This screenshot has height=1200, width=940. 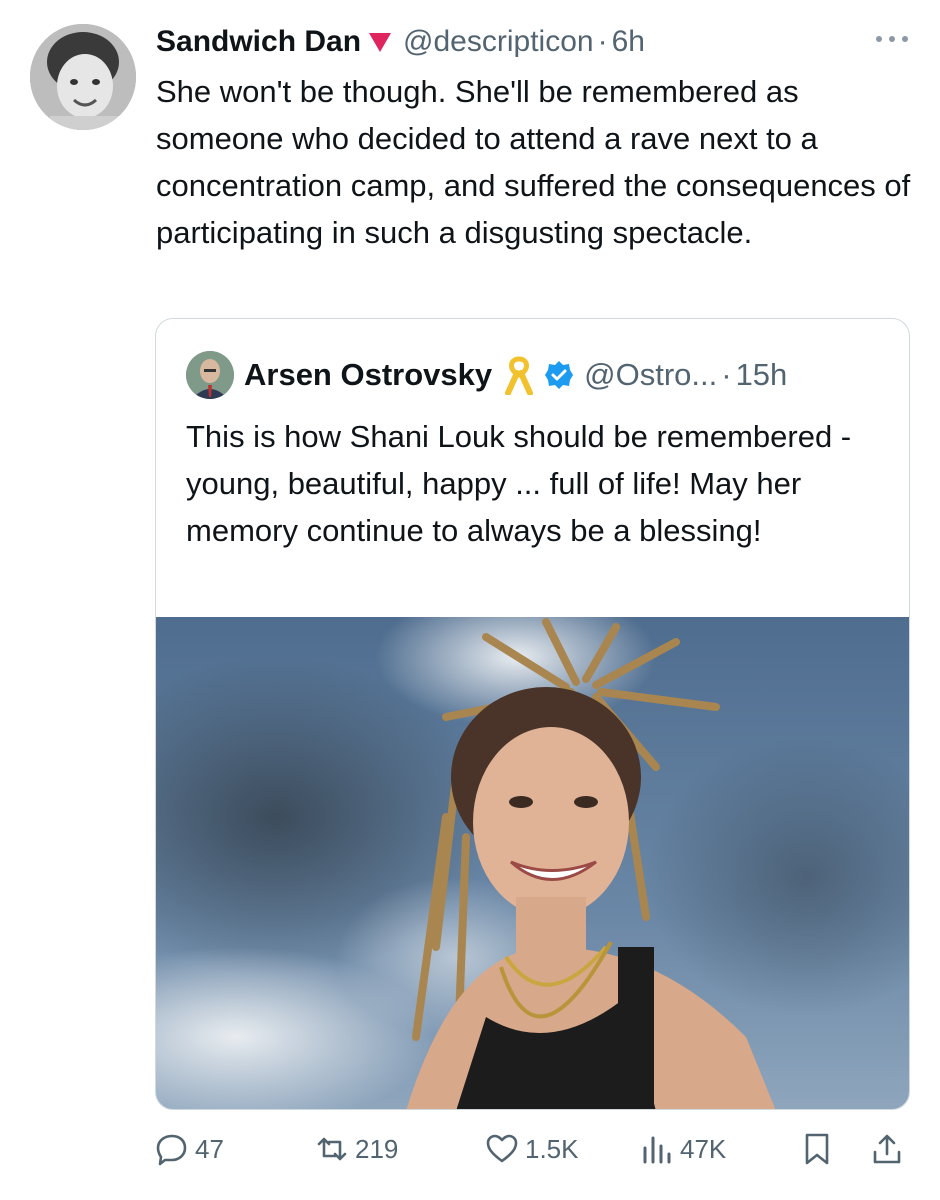 I want to click on heart-icon, so click(x=502, y=1148).